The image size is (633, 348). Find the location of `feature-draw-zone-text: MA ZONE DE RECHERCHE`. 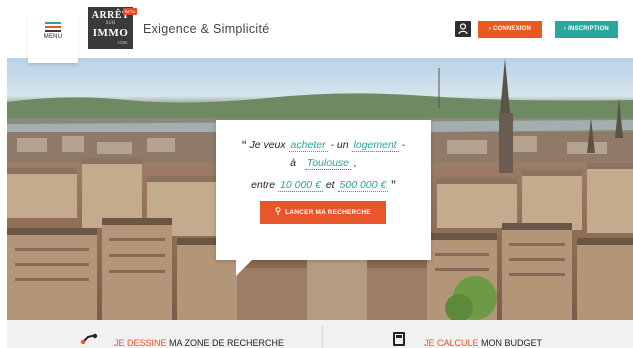

feature-draw-zone-text: MA ZONE DE RECHERCHE is located at coordinates (225, 343).